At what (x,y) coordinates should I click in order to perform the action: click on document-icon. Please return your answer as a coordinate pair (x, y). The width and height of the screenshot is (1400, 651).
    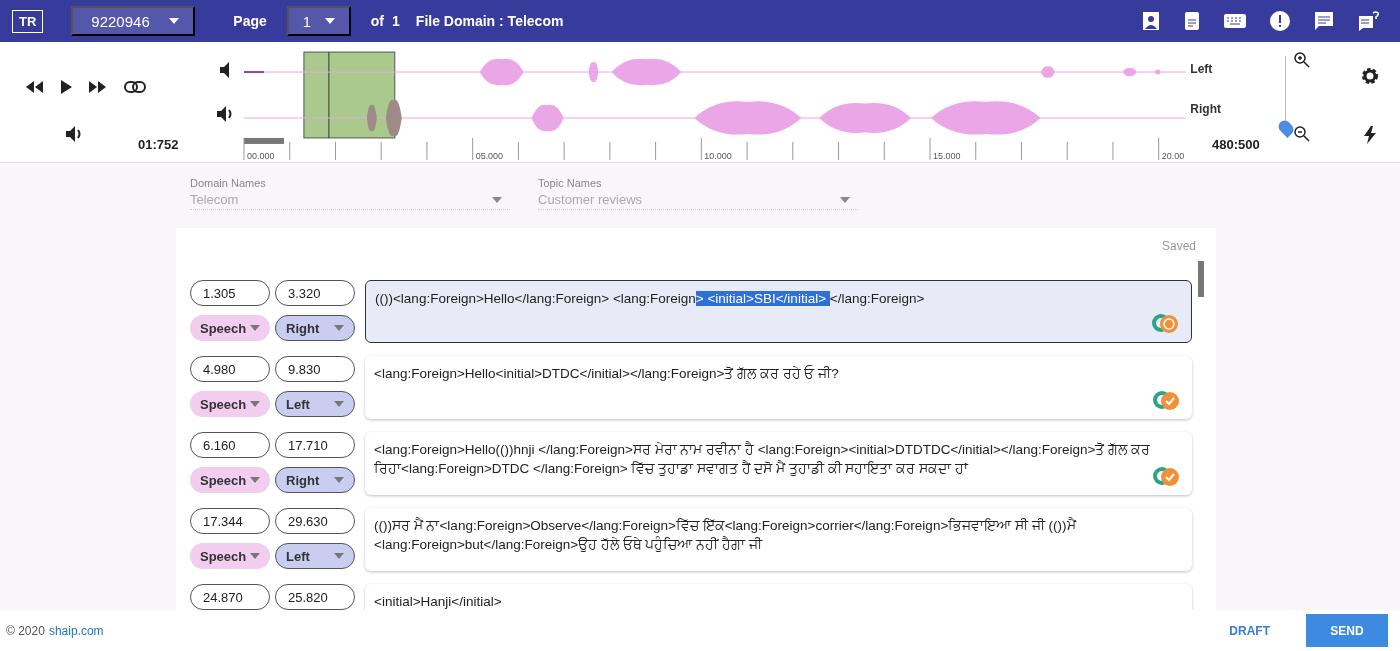
    Looking at the image, I should click on (1192, 21).